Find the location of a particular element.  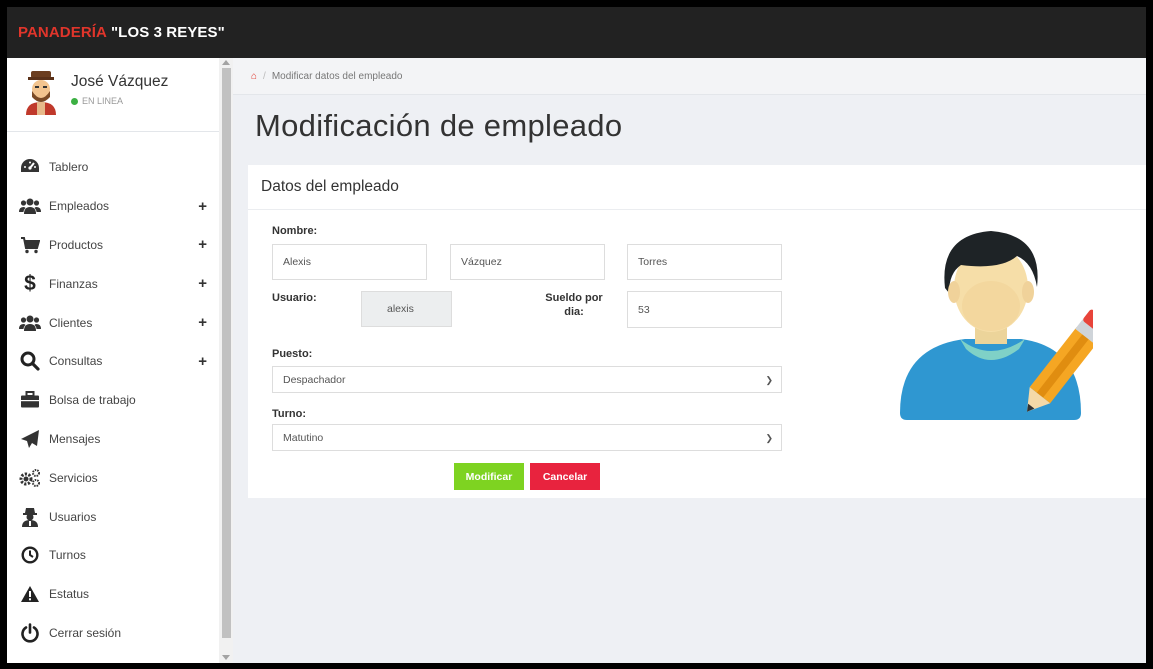

sidebar-item-bolsa-de-trabajo: Bolsa de trabajo is located at coordinates (113, 400).